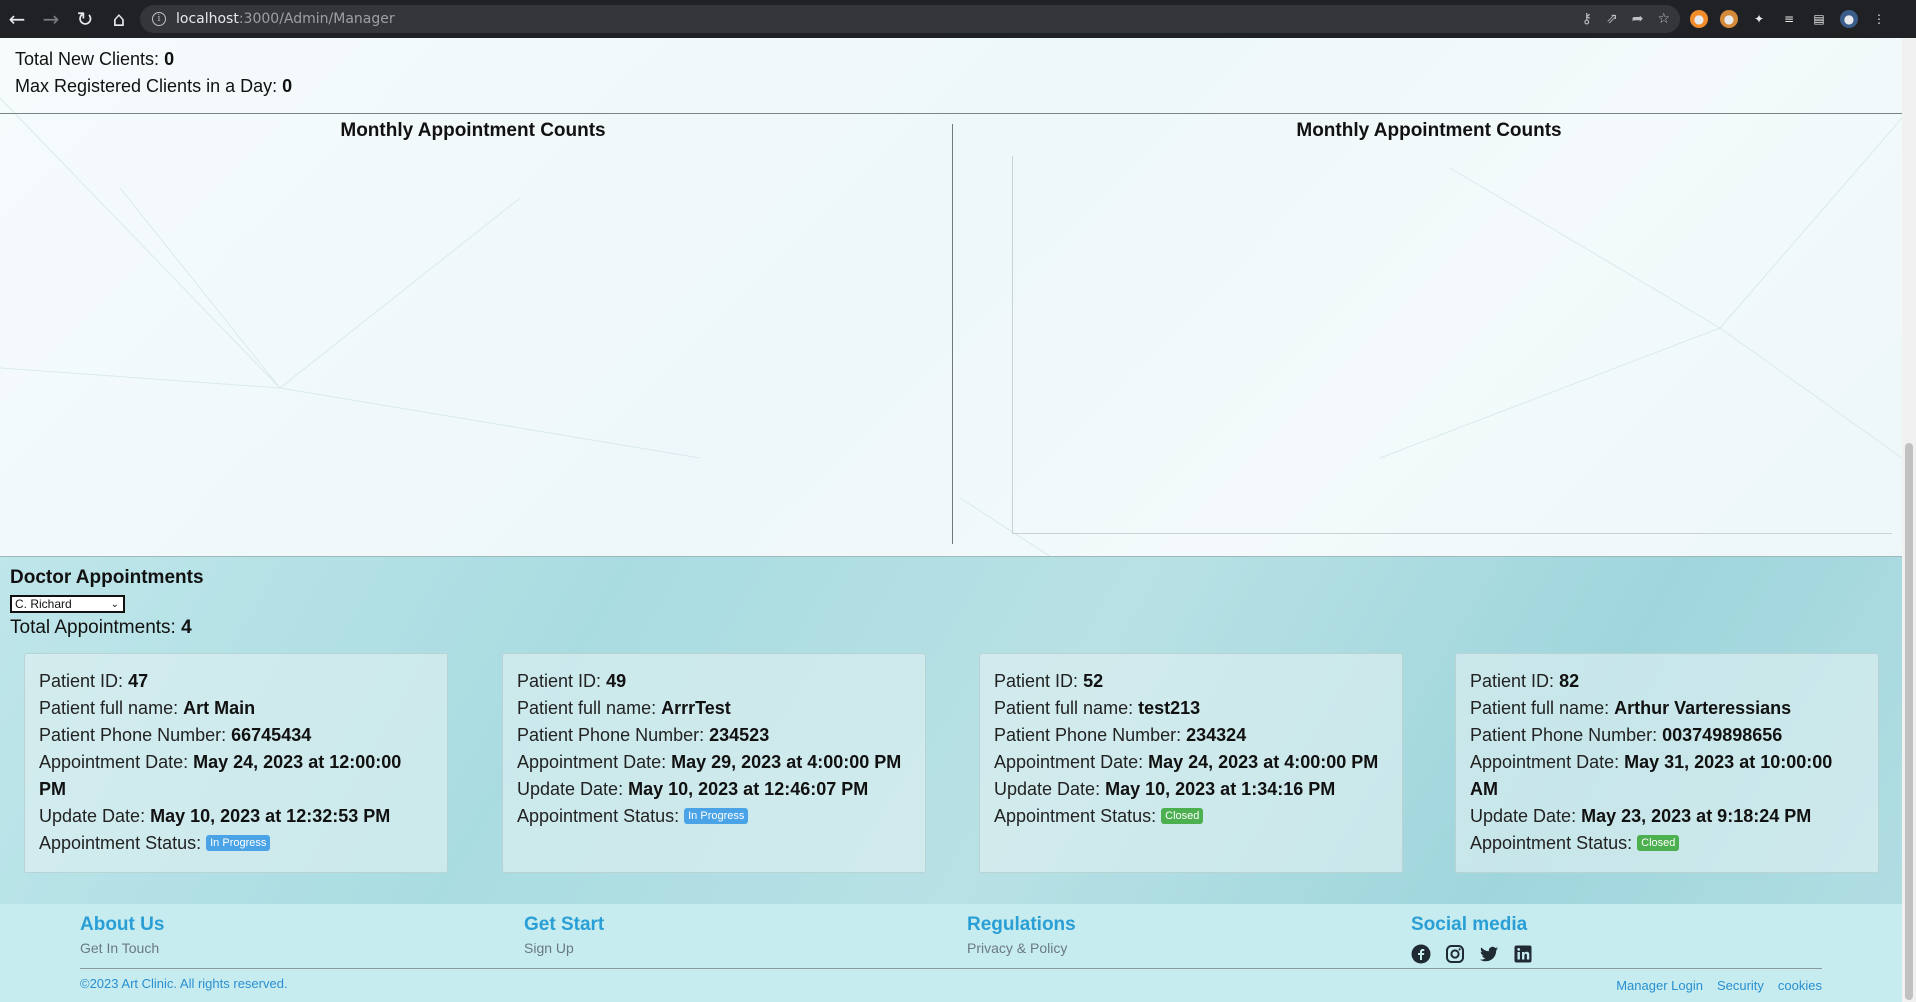 This screenshot has width=1916, height=1002. Describe the element at coordinates (1819, 19) in the screenshot. I see `side-panel-icon: ▤` at that location.